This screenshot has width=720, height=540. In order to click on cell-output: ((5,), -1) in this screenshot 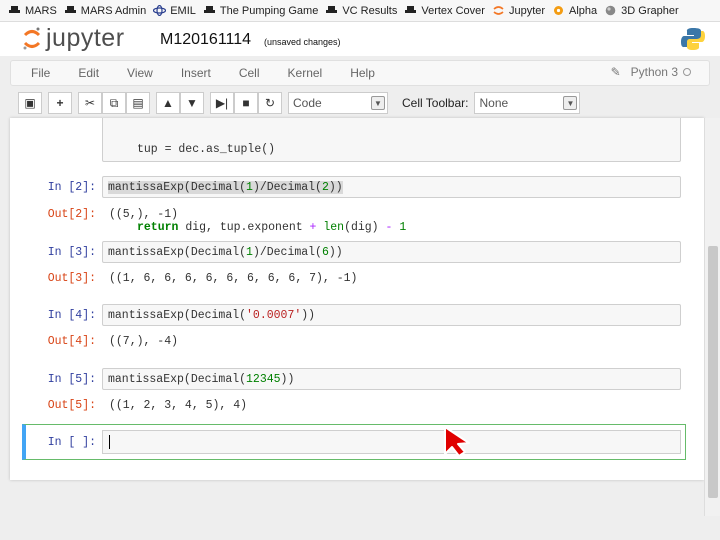, I will do `click(144, 214)`.